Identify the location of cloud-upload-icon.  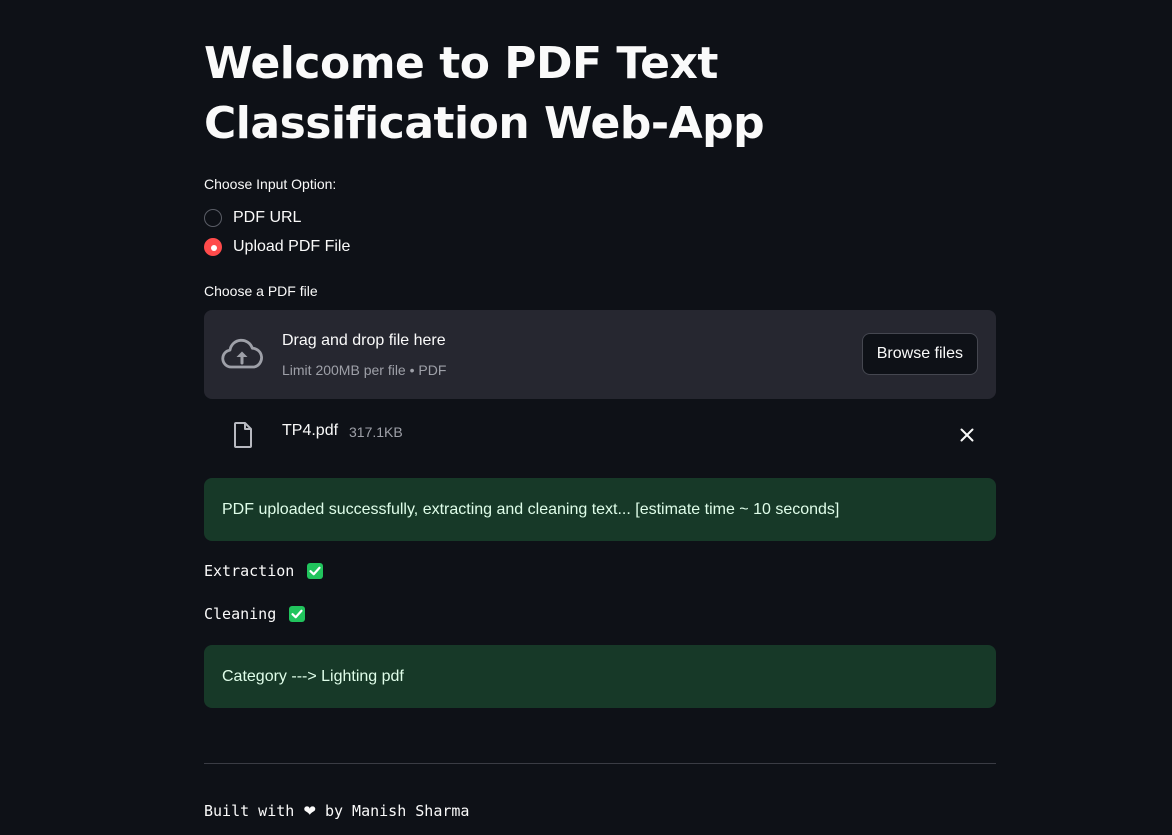
(242, 353).